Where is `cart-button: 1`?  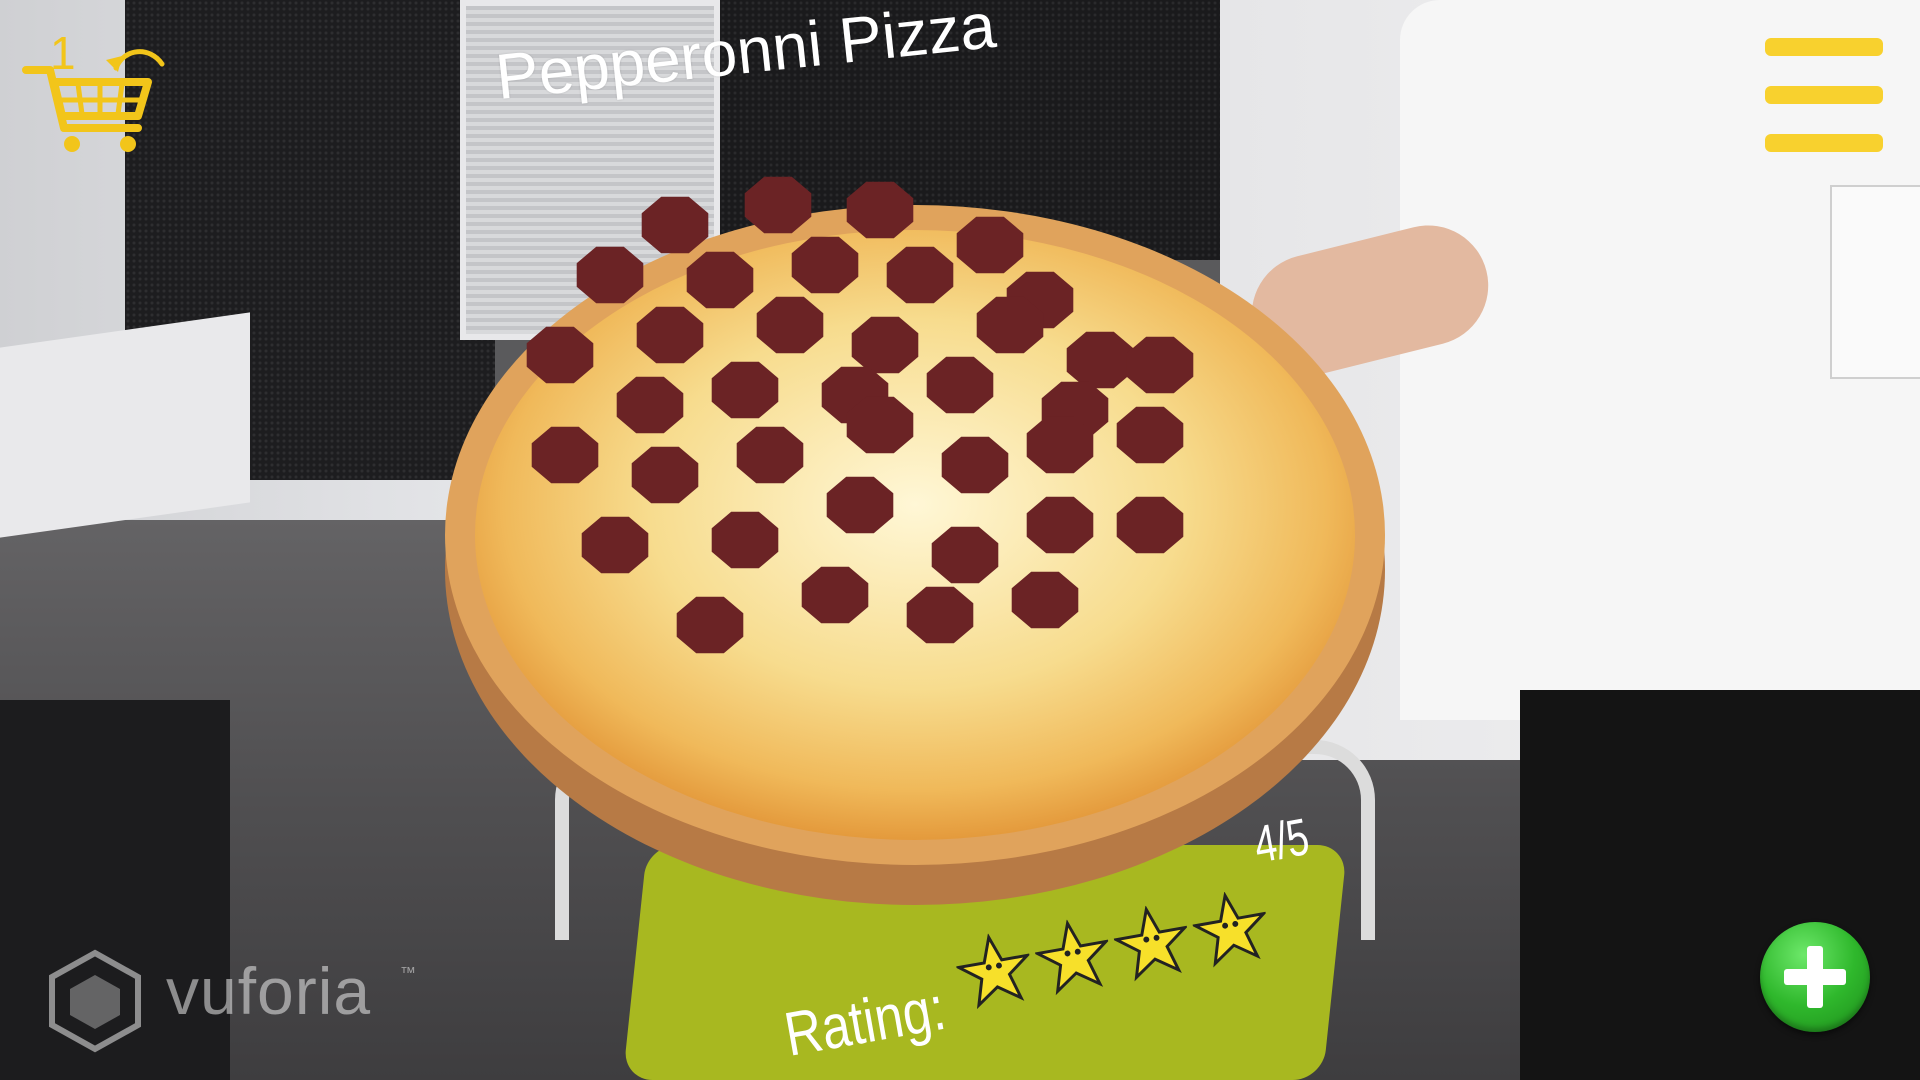
cart-button: 1 is located at coordinates (100, 90).